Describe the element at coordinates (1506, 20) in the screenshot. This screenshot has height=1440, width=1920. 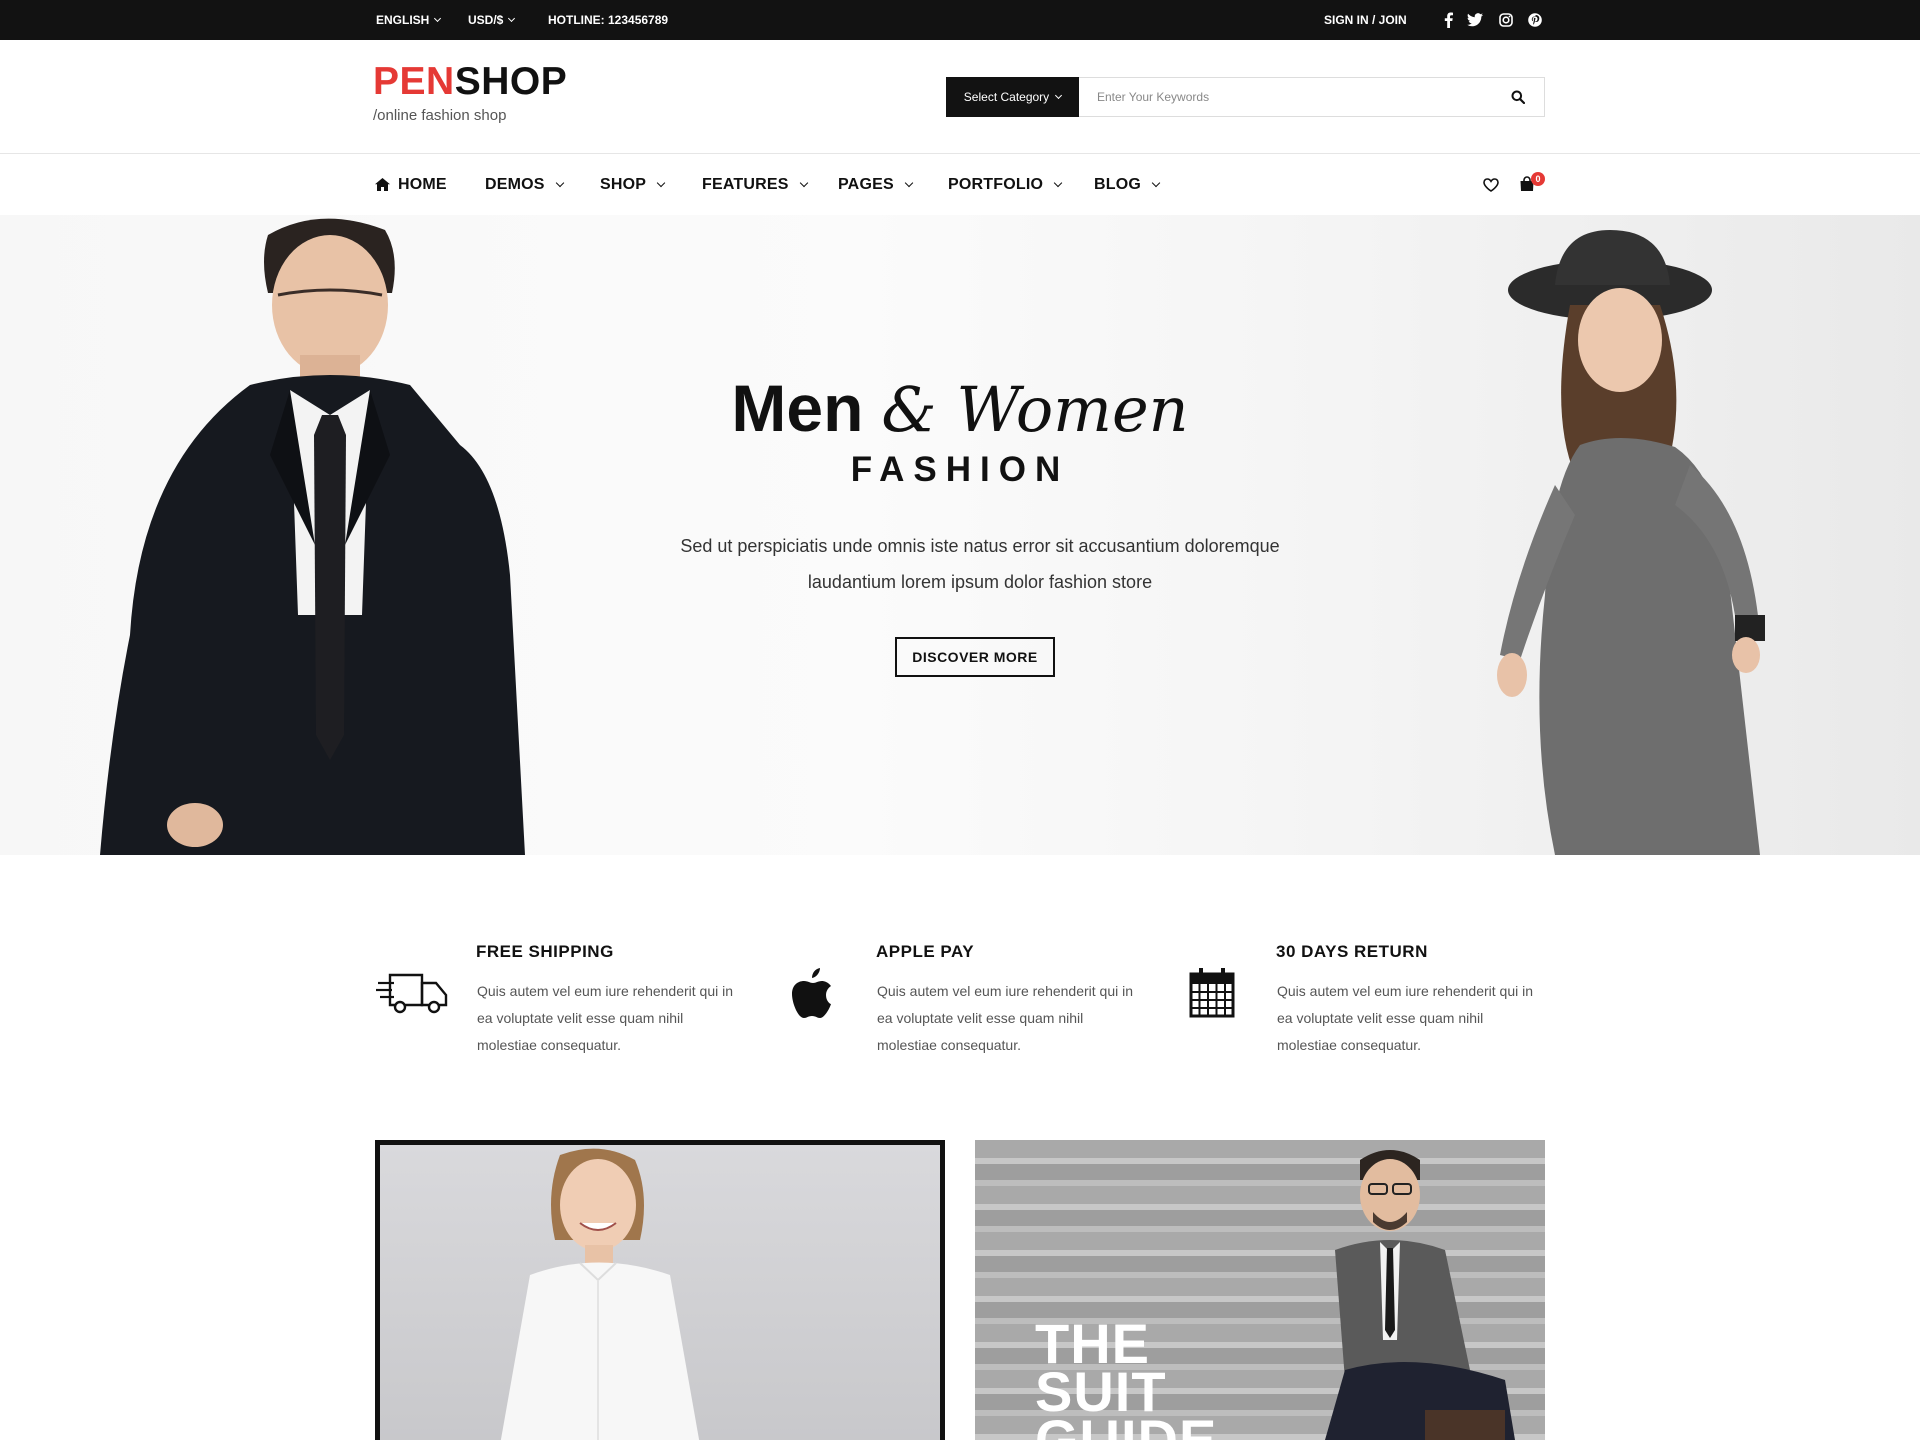
I see `instagram-icon` at that location.